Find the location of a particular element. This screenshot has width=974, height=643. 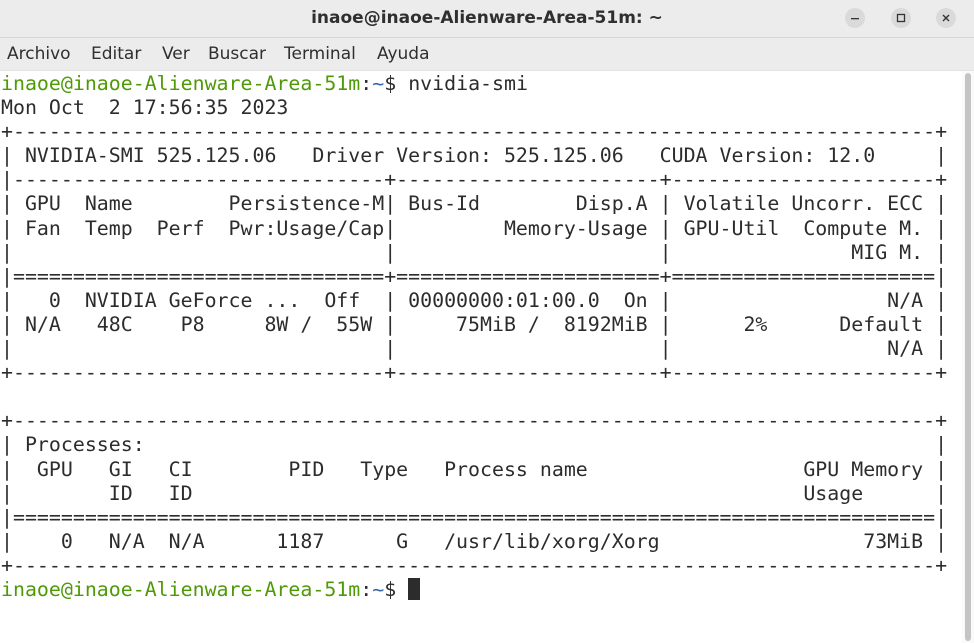

command-text: nvidia-smi is located at coordinates (468, 83).